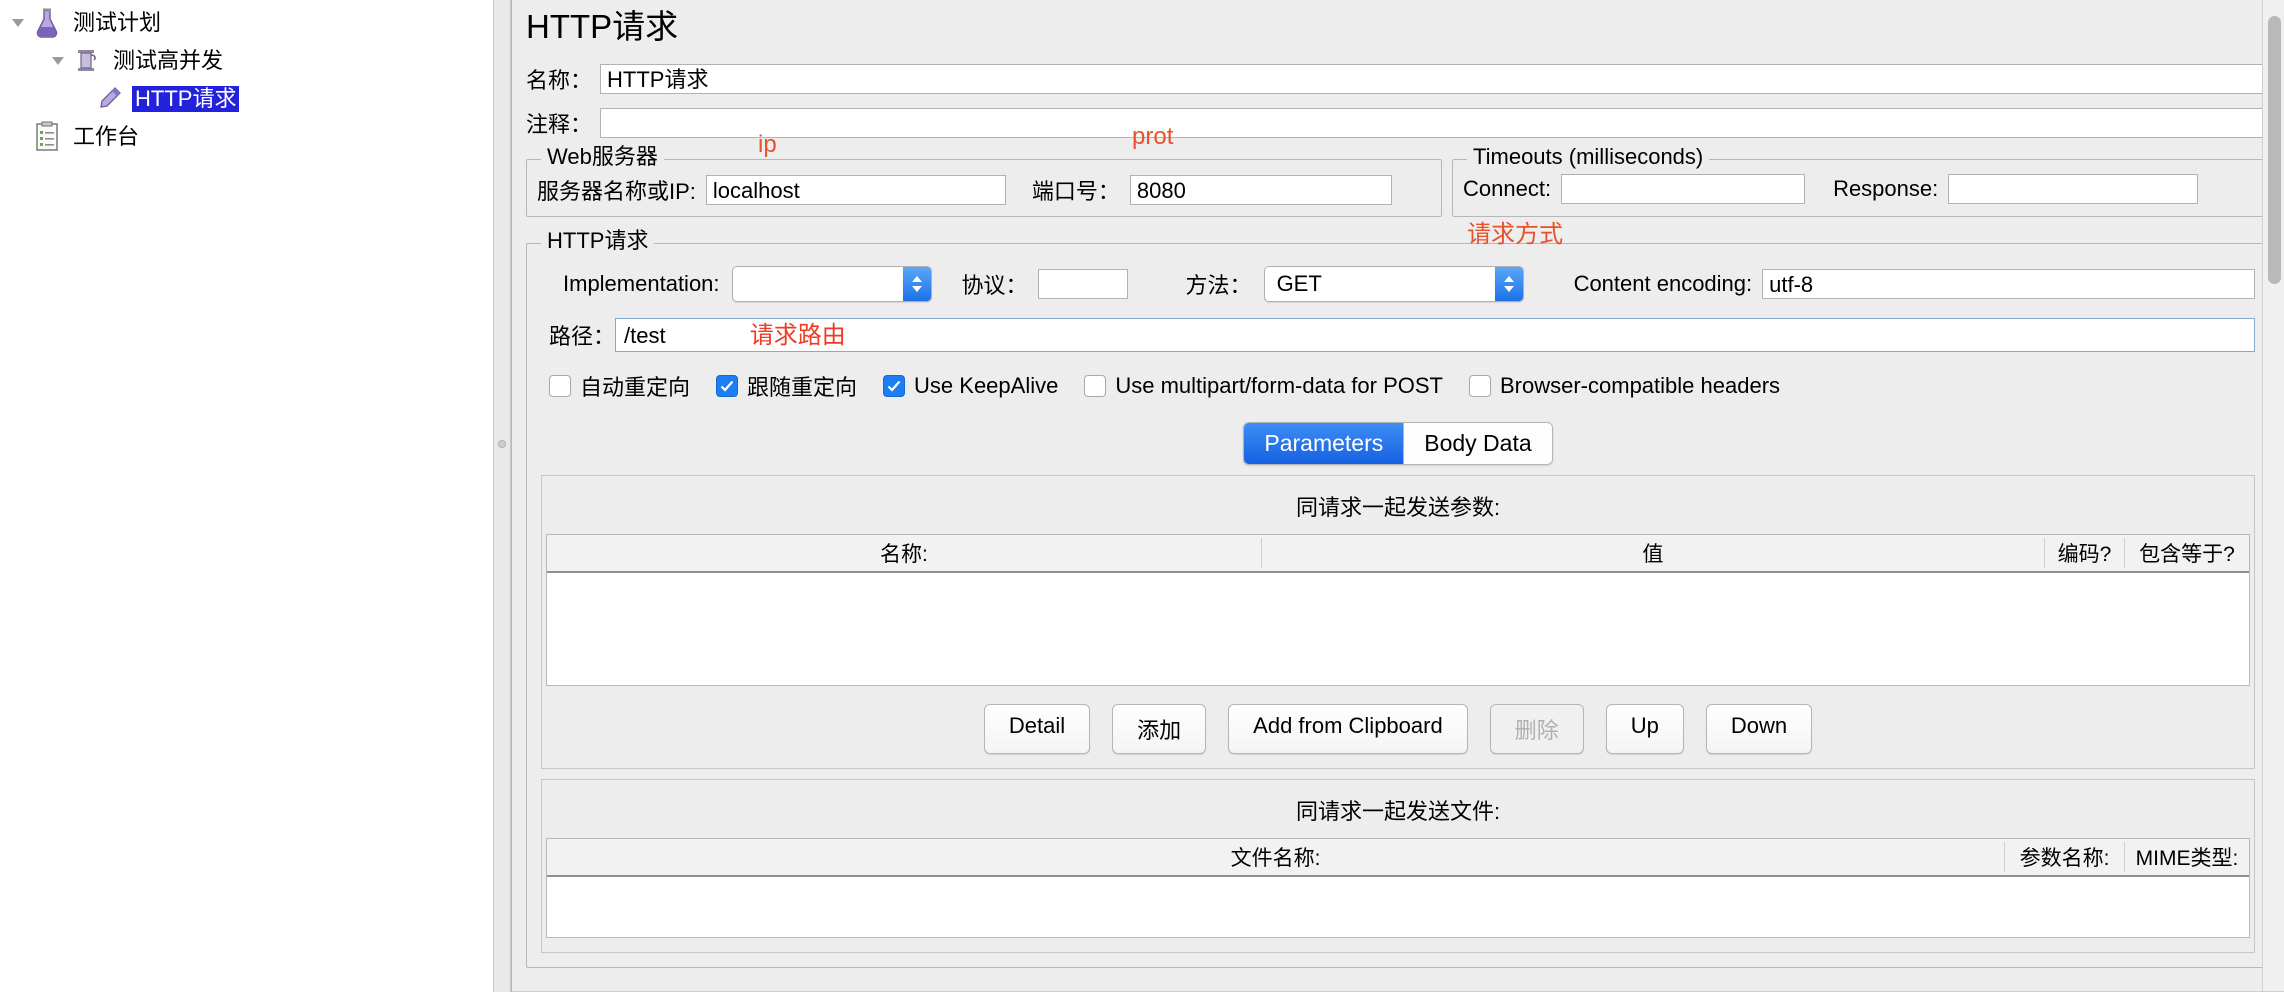  I want to click on name-row: 名称： HTTP请求, so click(1398, 79).